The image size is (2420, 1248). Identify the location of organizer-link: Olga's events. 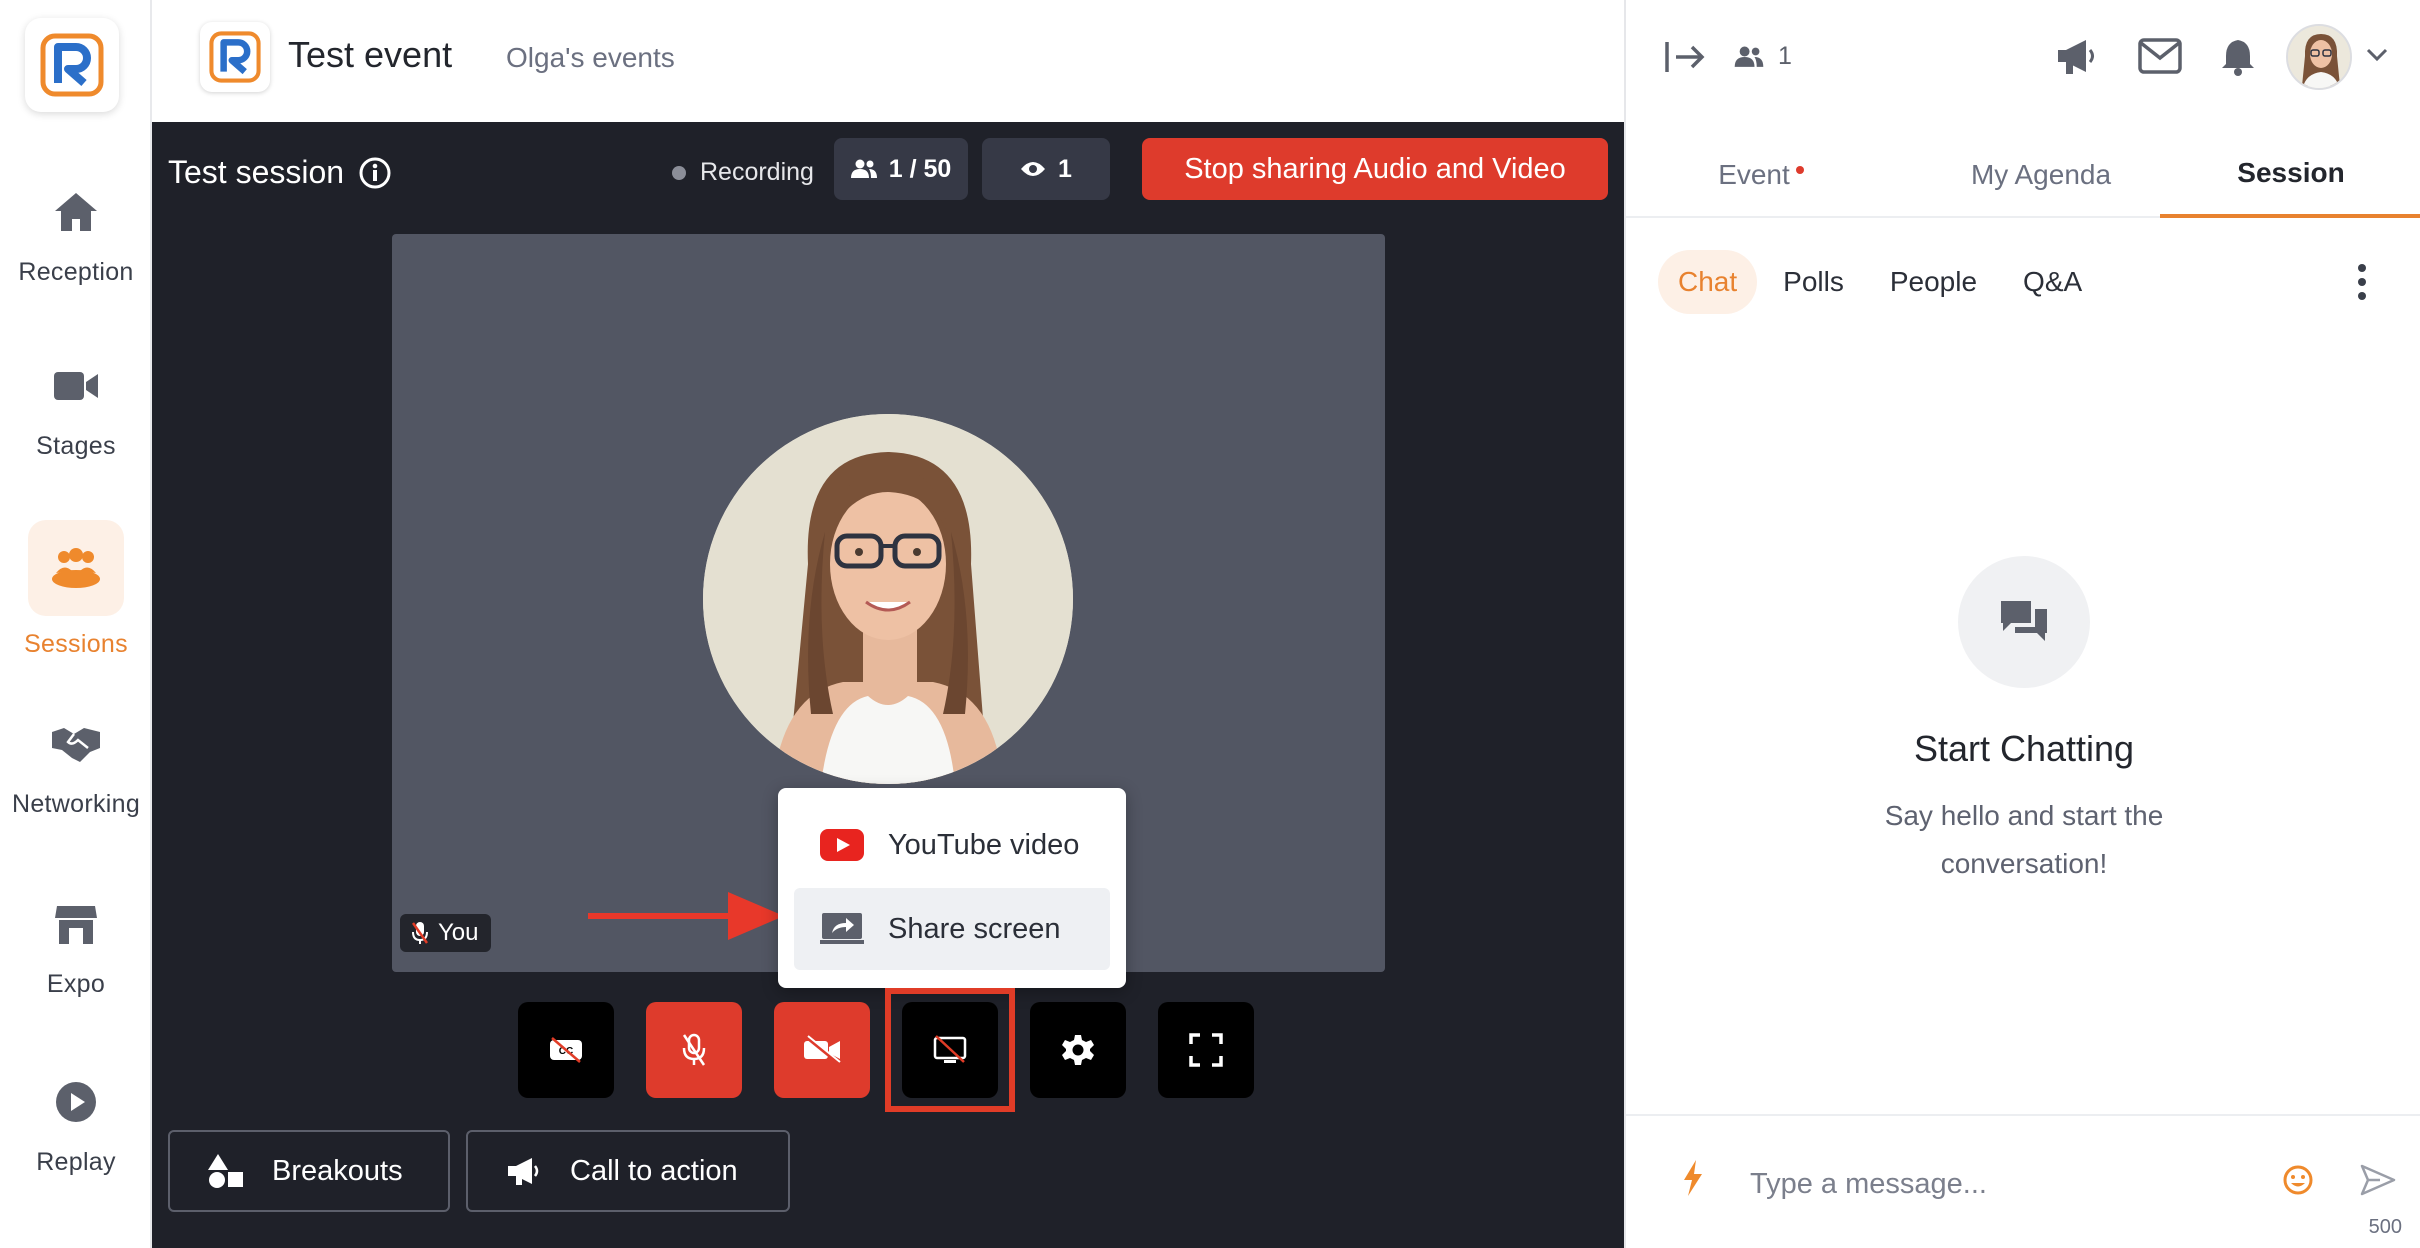
(590, 58).